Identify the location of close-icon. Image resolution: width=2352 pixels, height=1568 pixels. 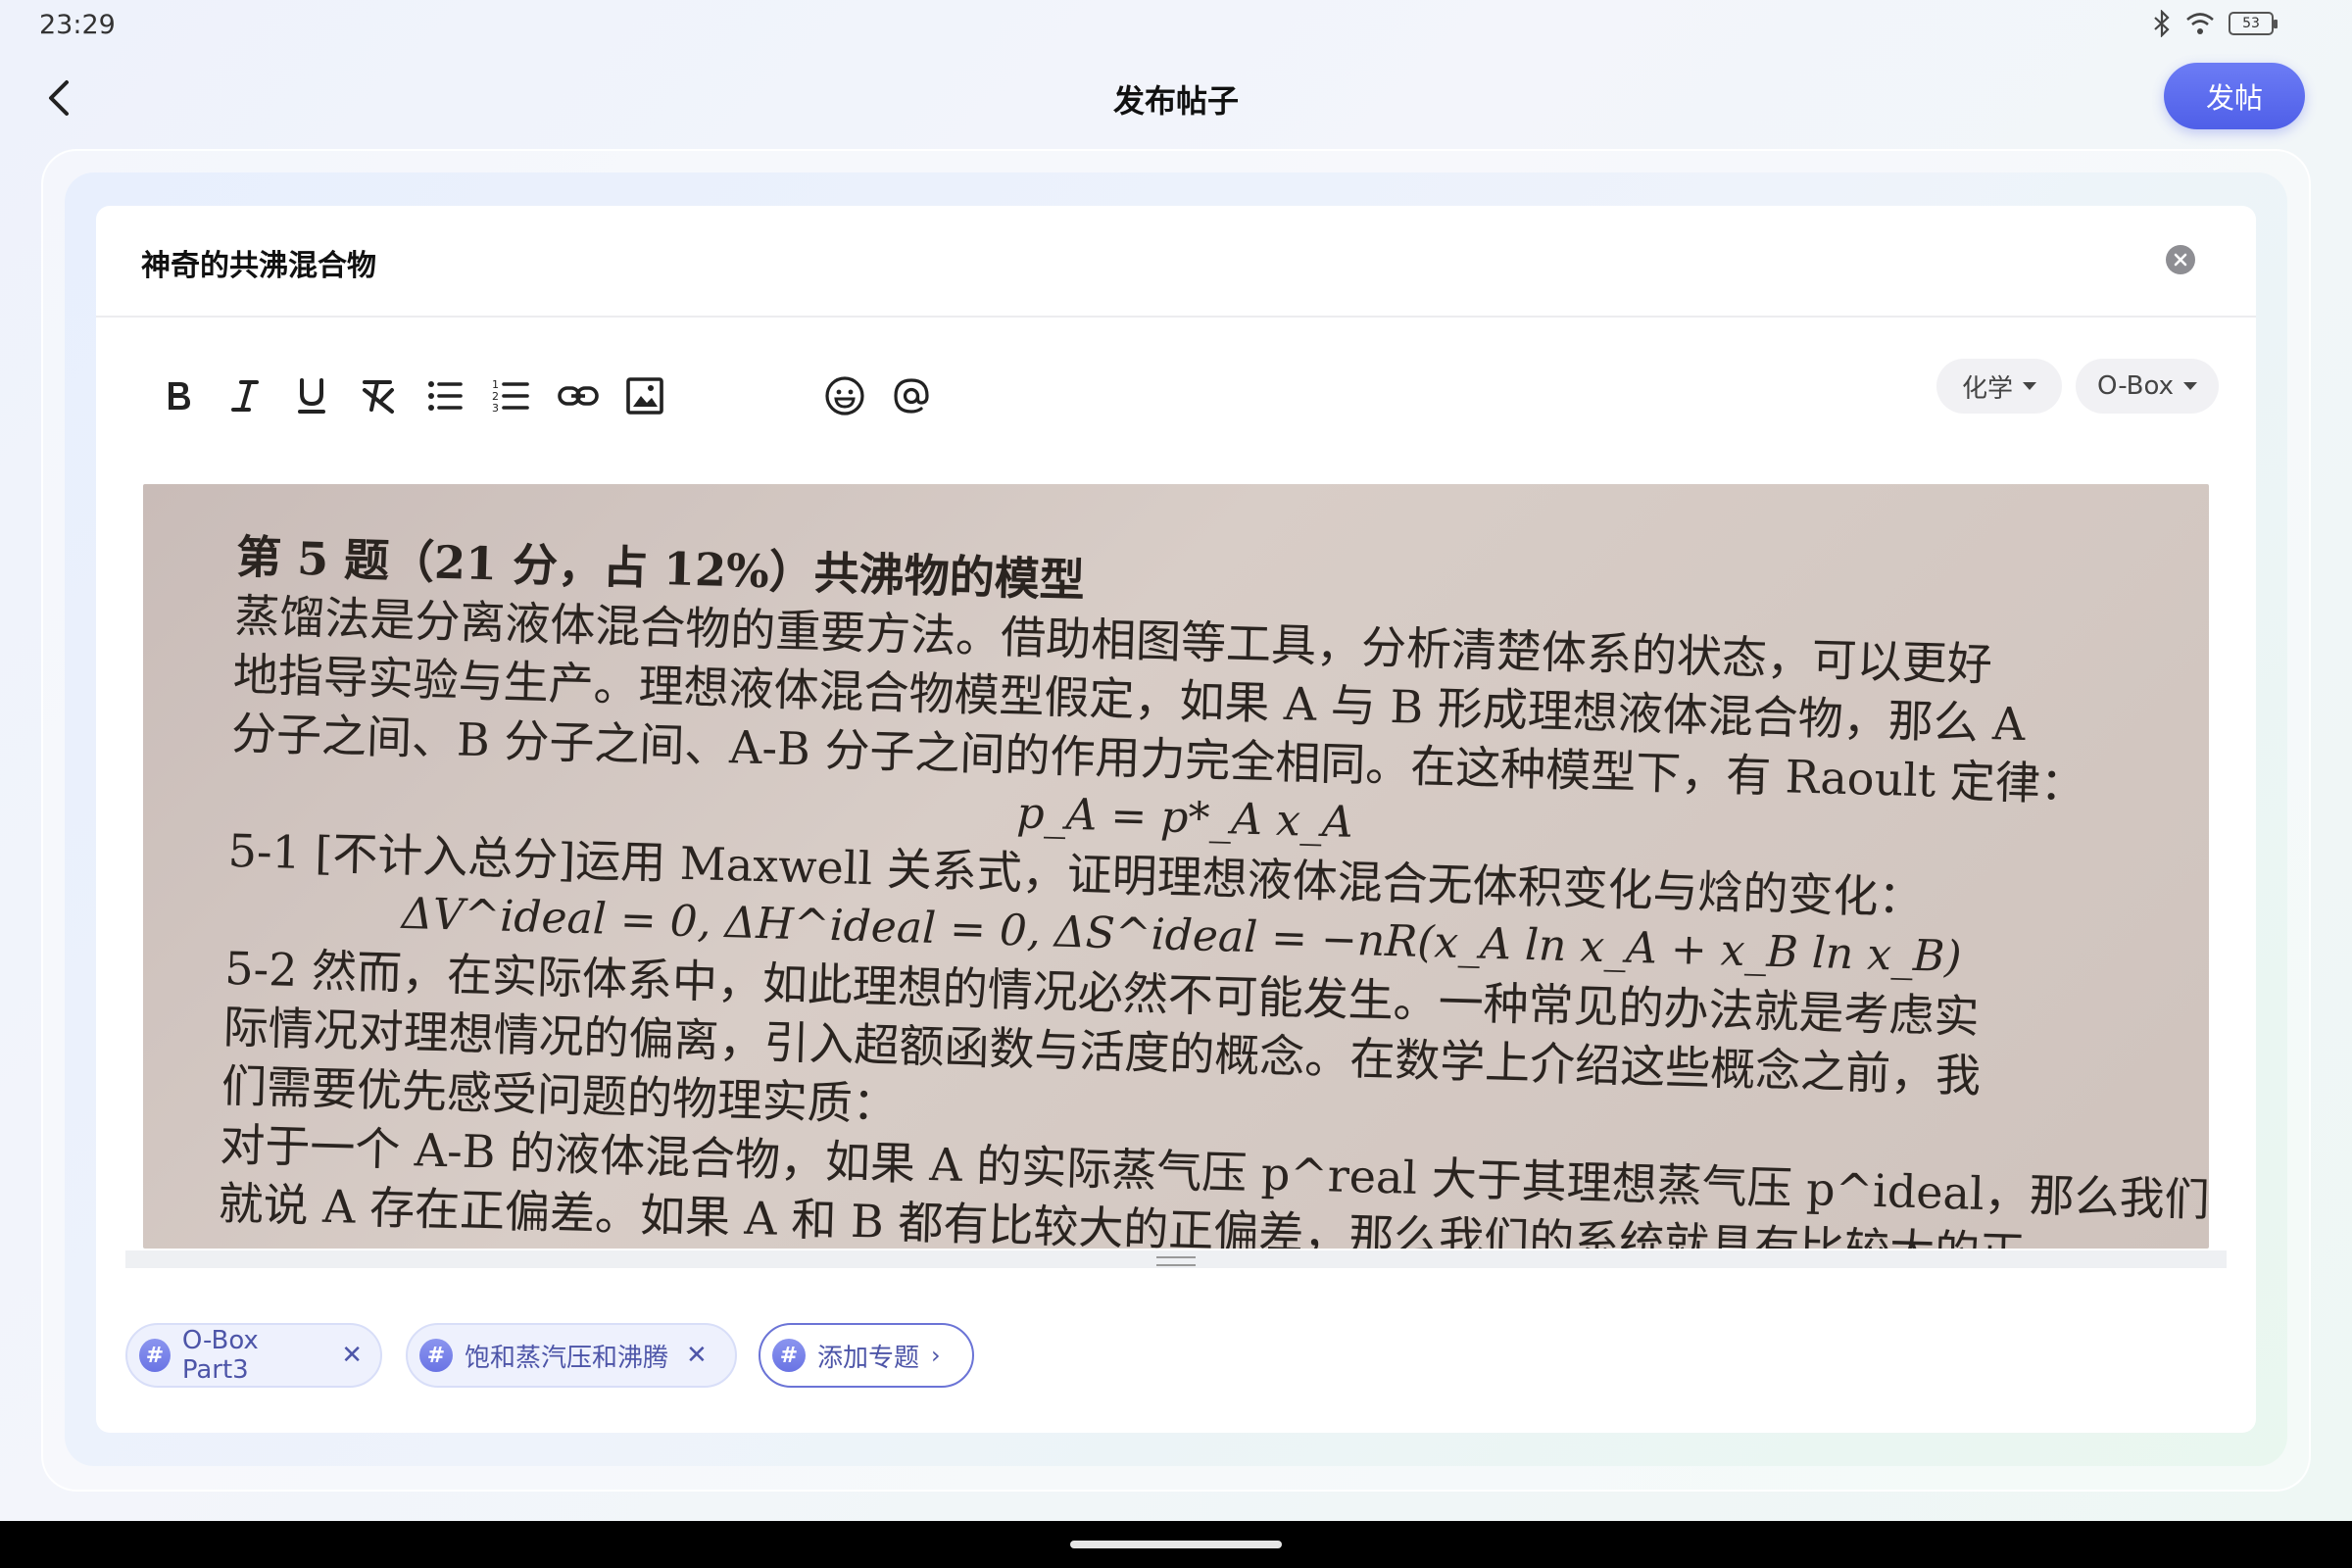
(2180, 260).